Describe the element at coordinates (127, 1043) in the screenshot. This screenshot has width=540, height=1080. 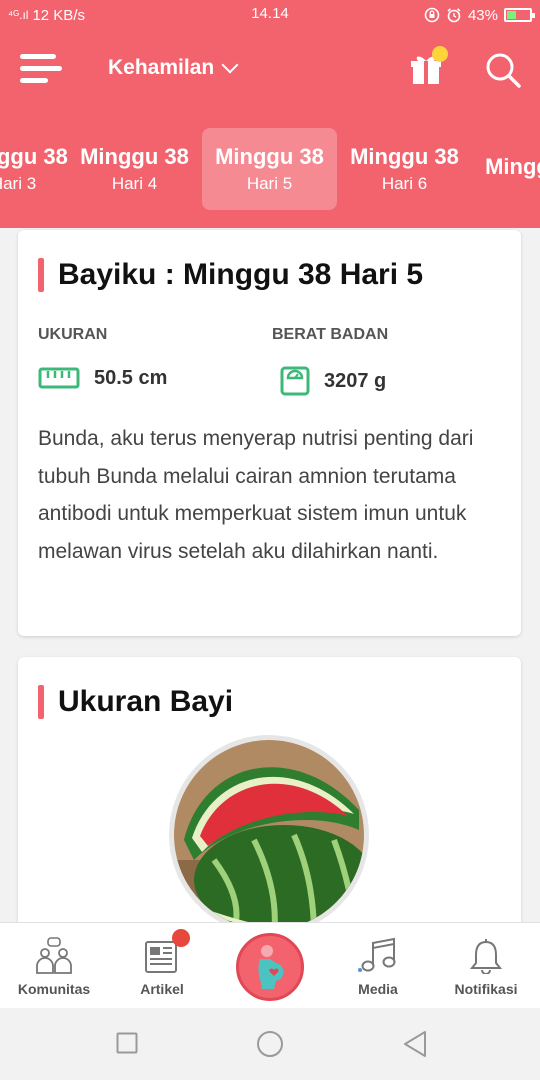
I see `recent-apps-icon` at that location.